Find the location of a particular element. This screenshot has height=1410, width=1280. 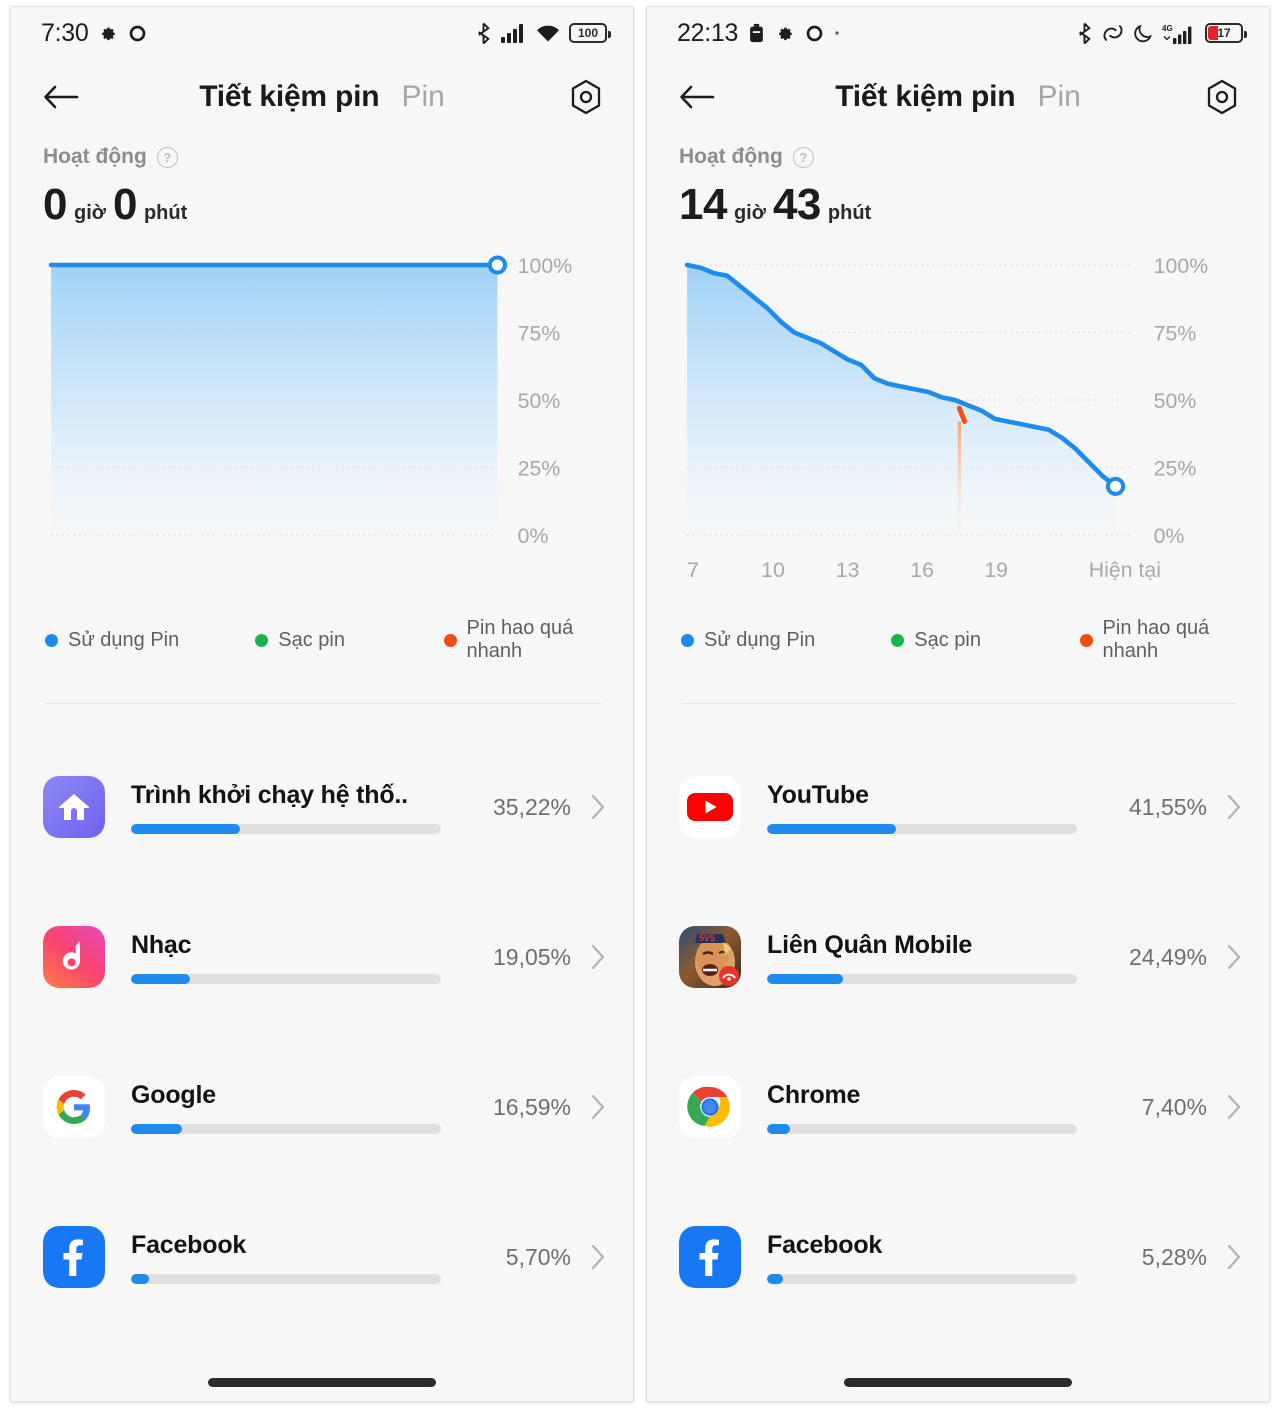

duration-hours: 0 is located at coordinates (55, 204).